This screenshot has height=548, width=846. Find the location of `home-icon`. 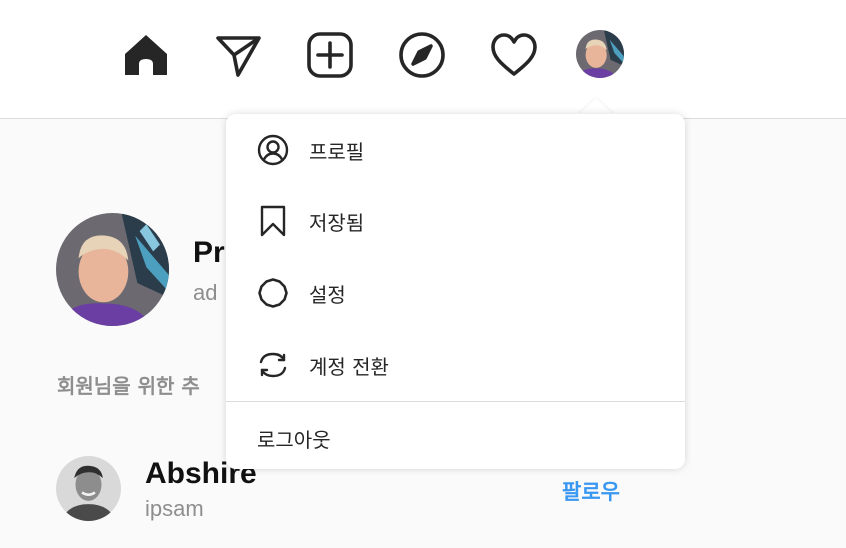

home-icon is located at coordinates (146, 55).